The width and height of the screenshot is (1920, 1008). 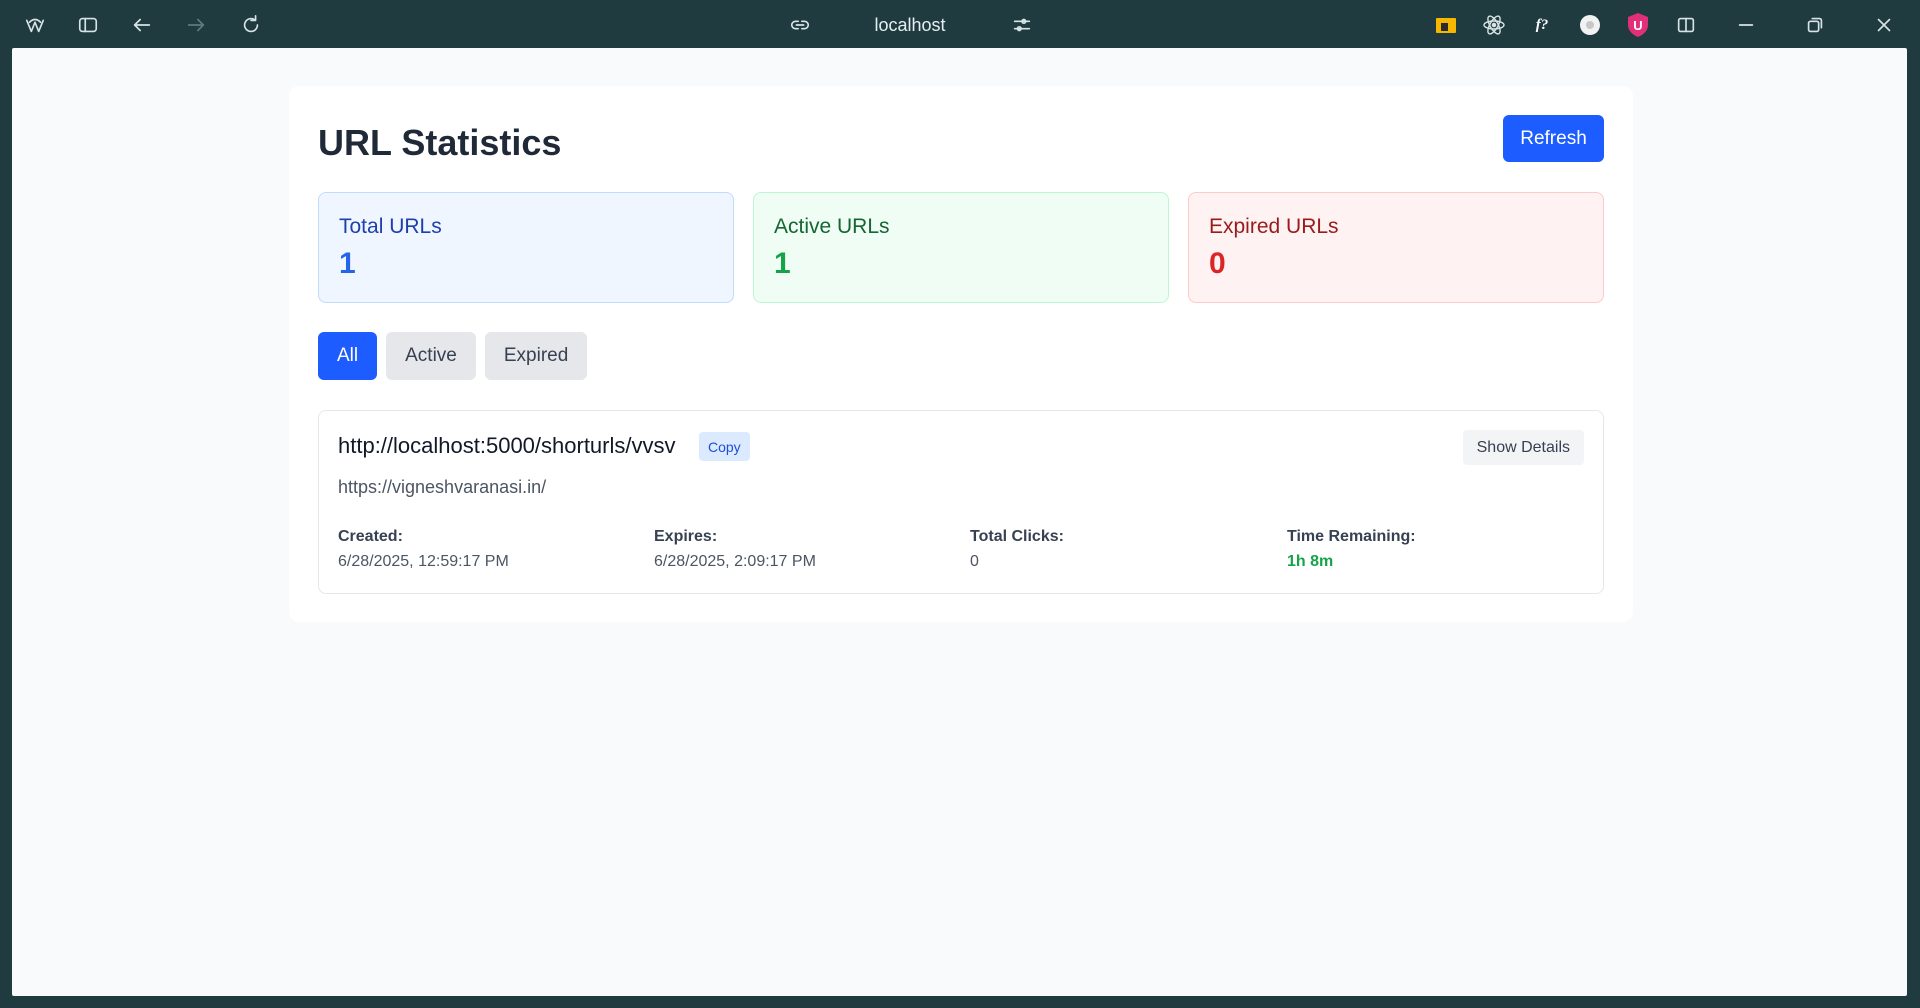 What do you see at coordinates (832, 226) in the screenshot?
I see `stat-active-label: Active URLs` at bounding box center [832, 226].